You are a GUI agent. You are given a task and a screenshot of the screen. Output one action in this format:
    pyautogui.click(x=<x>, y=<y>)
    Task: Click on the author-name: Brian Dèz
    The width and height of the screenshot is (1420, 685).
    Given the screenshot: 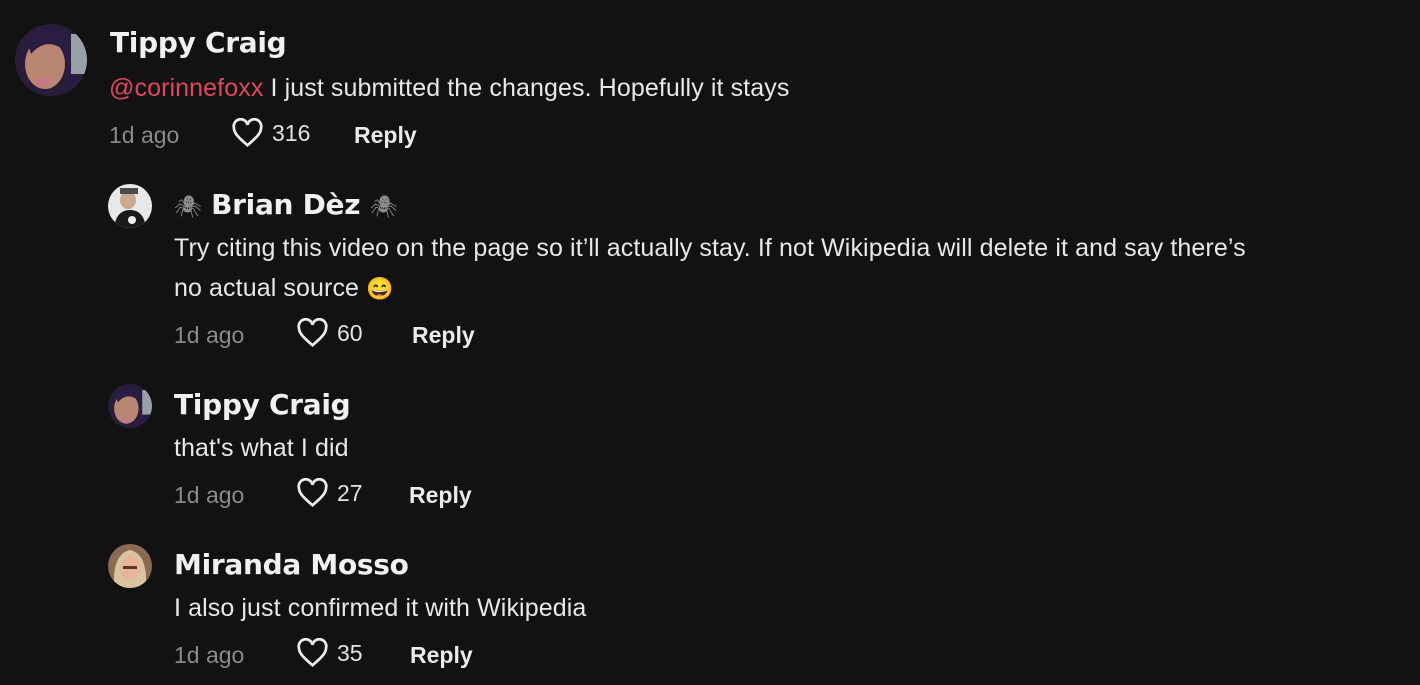 What is the action you would take?
    pyautogui.click(x=285, y=204)
    